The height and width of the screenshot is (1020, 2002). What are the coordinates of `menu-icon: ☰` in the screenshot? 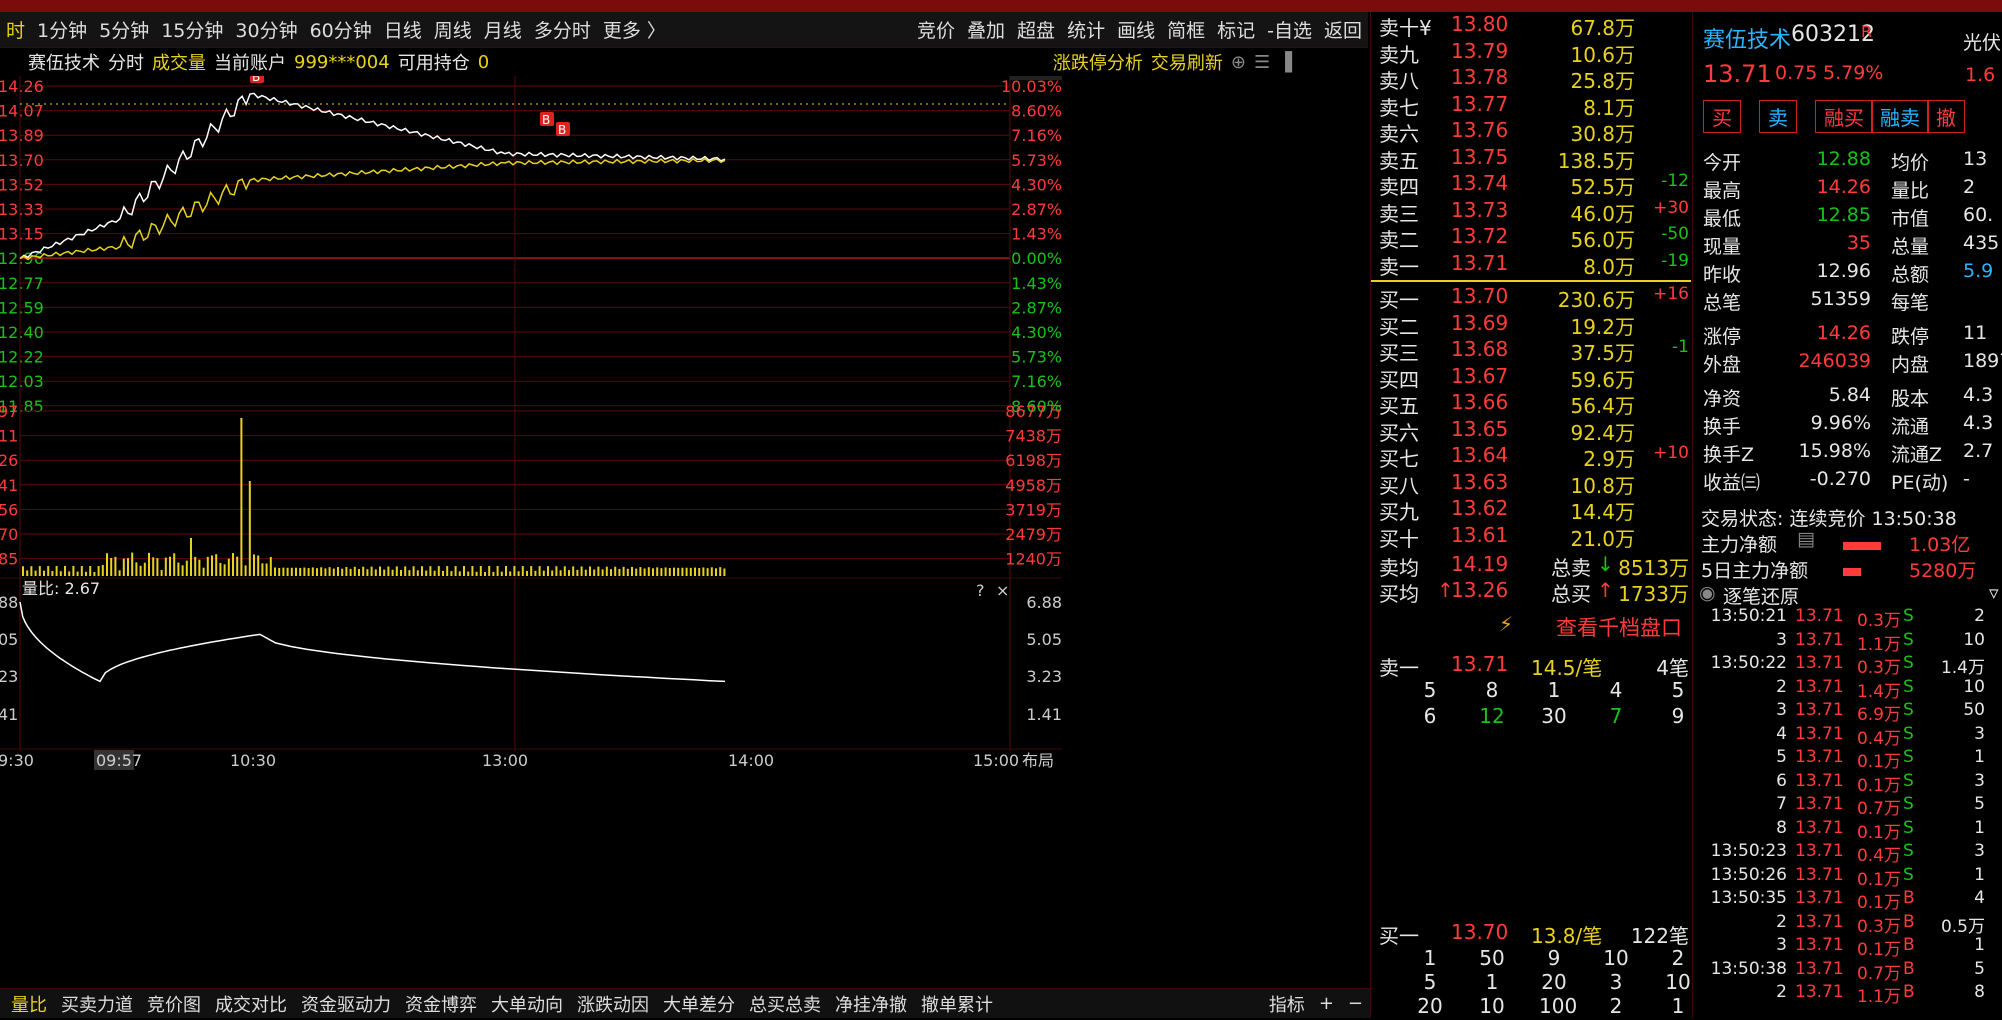 It's located at (1262, 62).